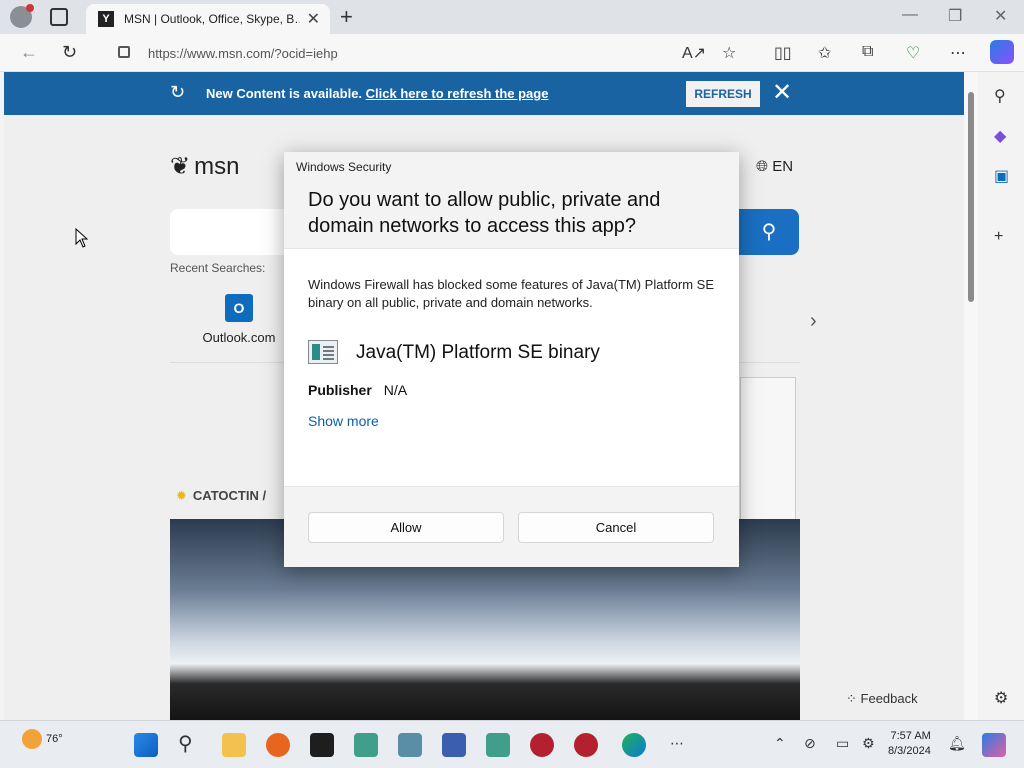  Describe the element at coordinates (340, 390) in the screenshot. I see `publisher-label: Publisher` at that location.